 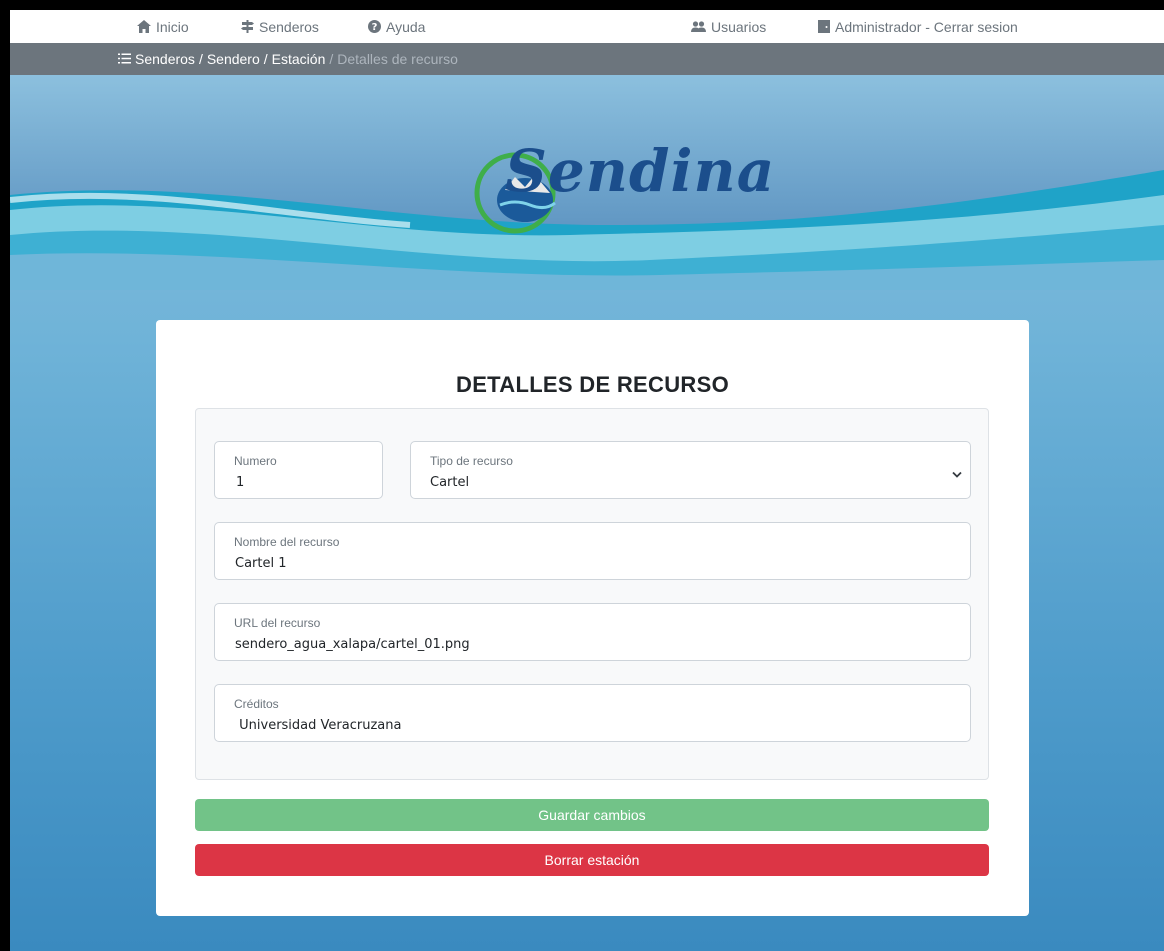 What do you see at coordinates (256, 704) in the screenshot?
I see `creditos-label: Créditos` at bounding box center [256, 704].